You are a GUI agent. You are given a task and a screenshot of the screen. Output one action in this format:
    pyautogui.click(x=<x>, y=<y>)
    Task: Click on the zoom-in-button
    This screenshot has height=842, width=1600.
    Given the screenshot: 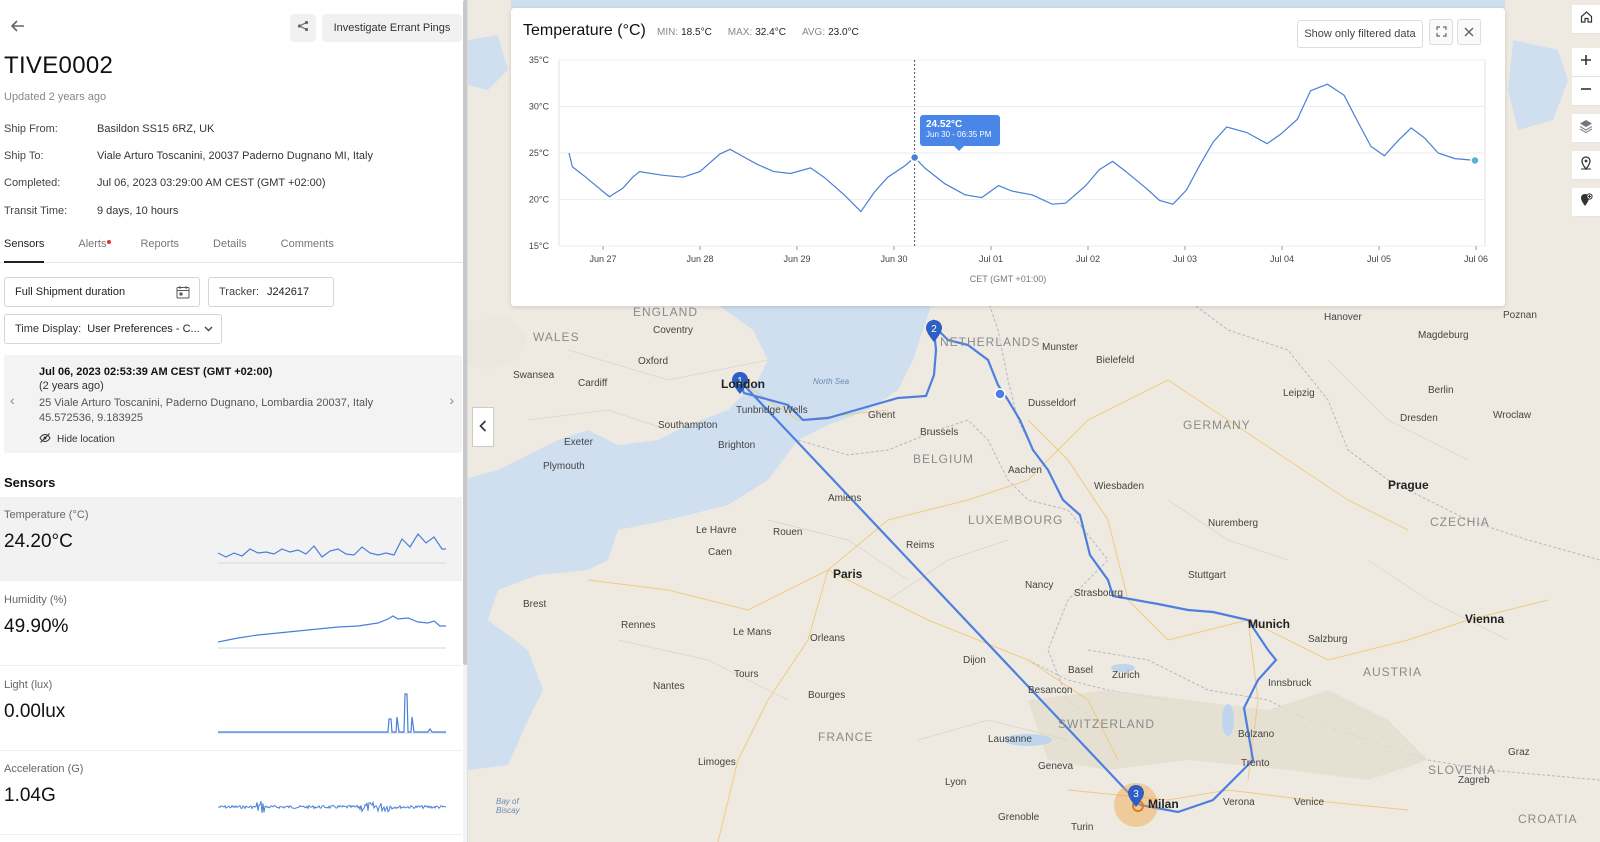 What is the action you would take?
    pyautogui.click(x=1586, y=62)
    